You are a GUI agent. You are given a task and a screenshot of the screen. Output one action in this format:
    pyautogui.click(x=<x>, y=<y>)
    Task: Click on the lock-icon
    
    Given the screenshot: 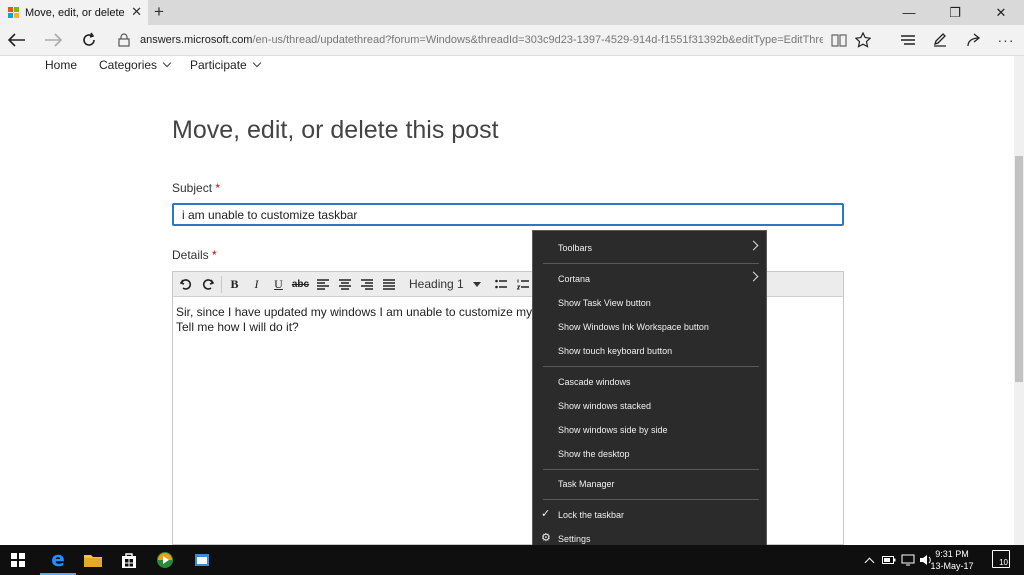 What is the action you would take?
    pyautogui.click(x=124, y=40)
    